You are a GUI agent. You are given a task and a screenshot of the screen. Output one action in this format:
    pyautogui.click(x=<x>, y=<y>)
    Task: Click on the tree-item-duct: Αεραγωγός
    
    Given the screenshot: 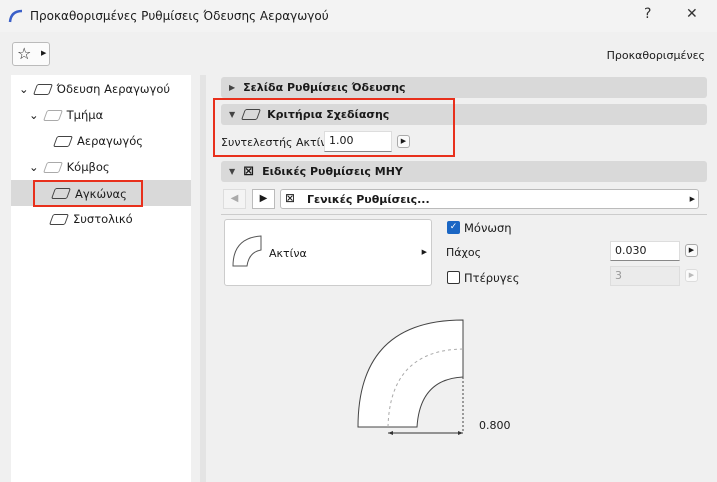 What is the action you would take?
    pyautogui.click(x=97, y=141)
    